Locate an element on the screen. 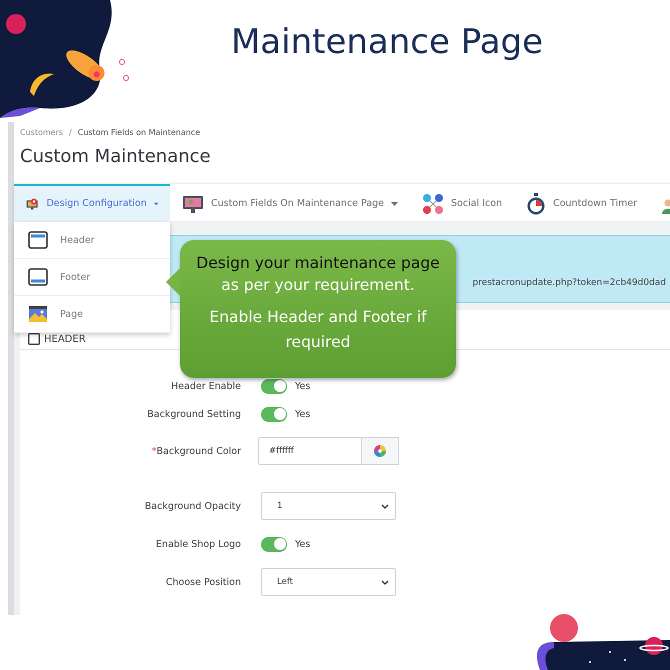  select-field: Left is located at coordinates (328, 582).